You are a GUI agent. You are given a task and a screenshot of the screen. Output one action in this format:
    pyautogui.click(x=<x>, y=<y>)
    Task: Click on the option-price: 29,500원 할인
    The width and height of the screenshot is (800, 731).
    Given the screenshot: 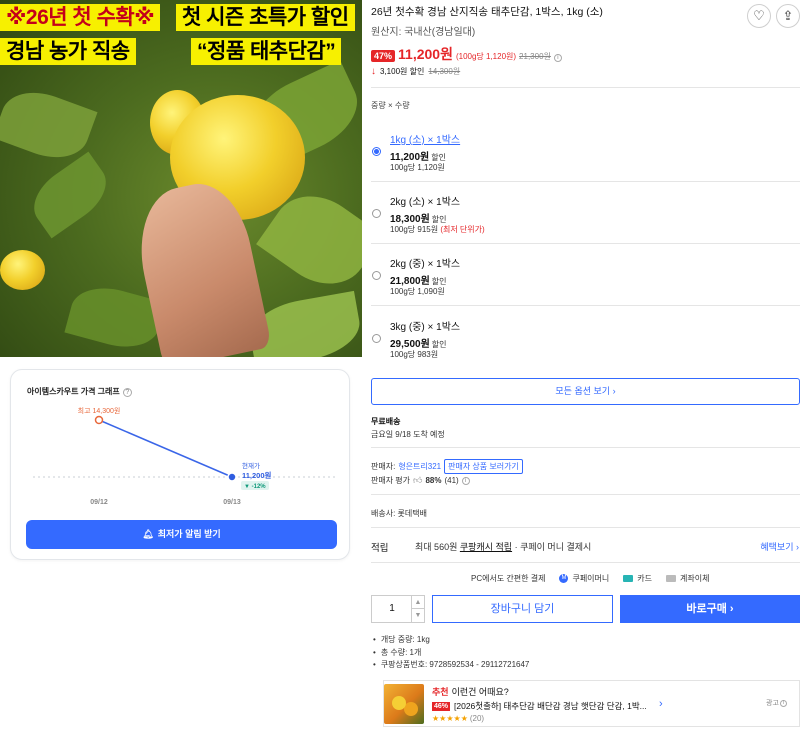 What is the action you would take?
    pyautogui.click(x=418, y=344)
    